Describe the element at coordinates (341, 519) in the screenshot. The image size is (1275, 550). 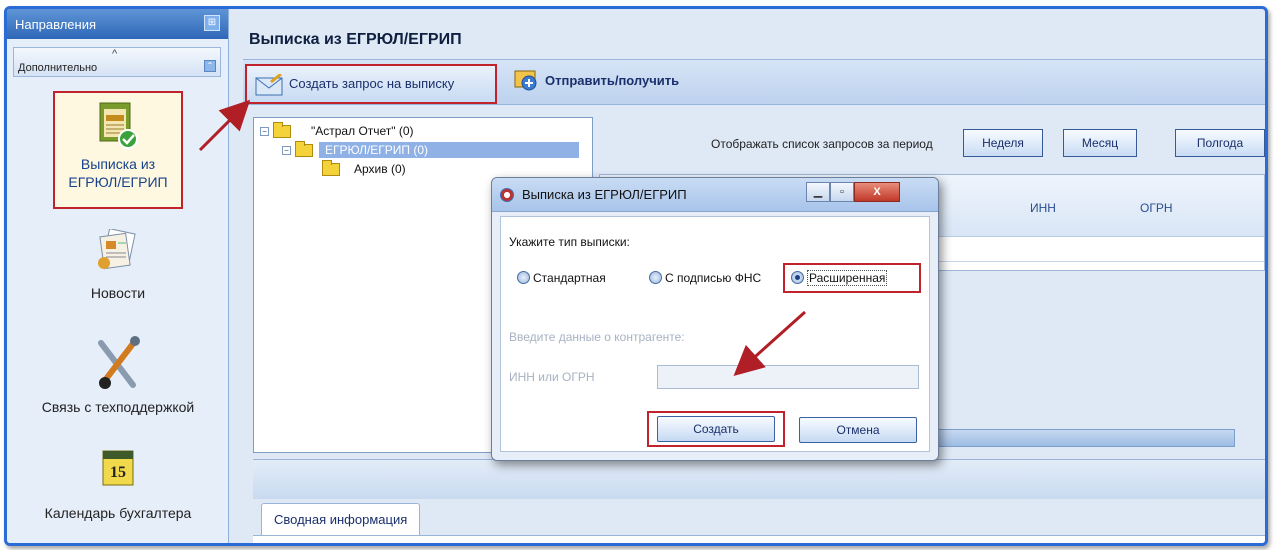
I see `tab-summary: Сводная информация` at that location.